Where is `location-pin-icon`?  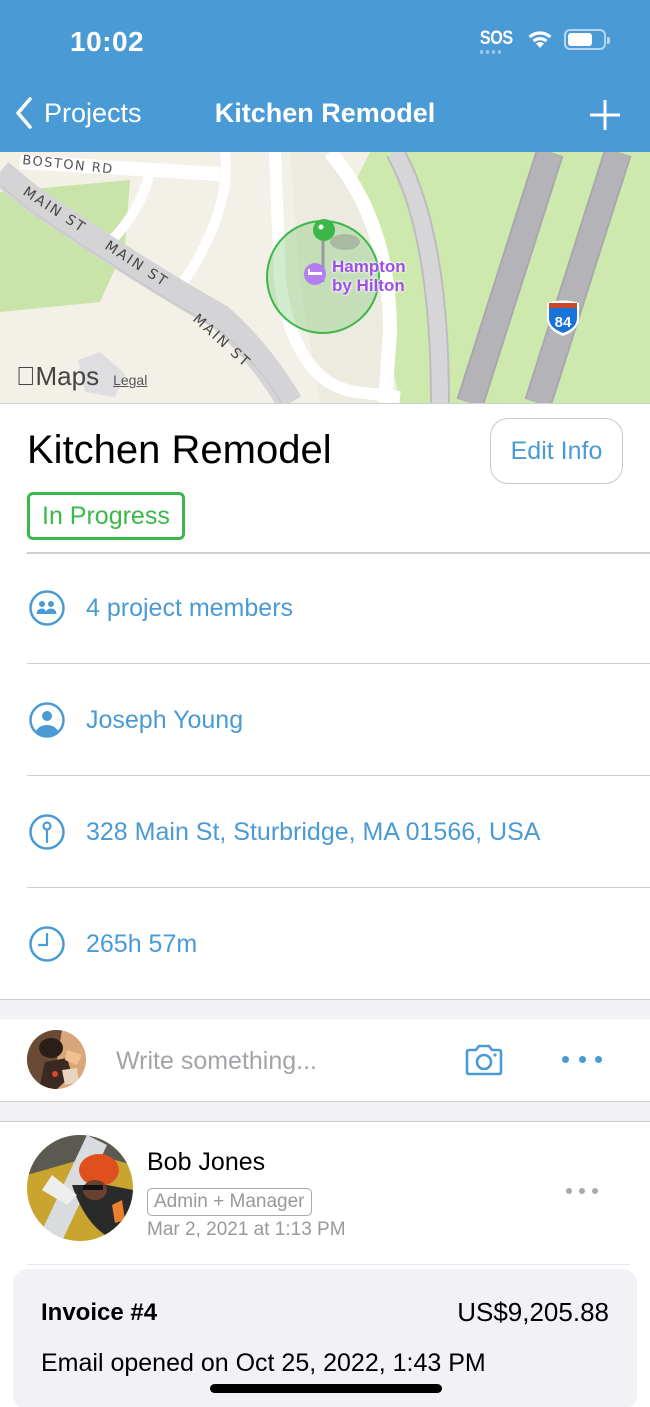
location-pin-icon is located at coordinates (47, 832).